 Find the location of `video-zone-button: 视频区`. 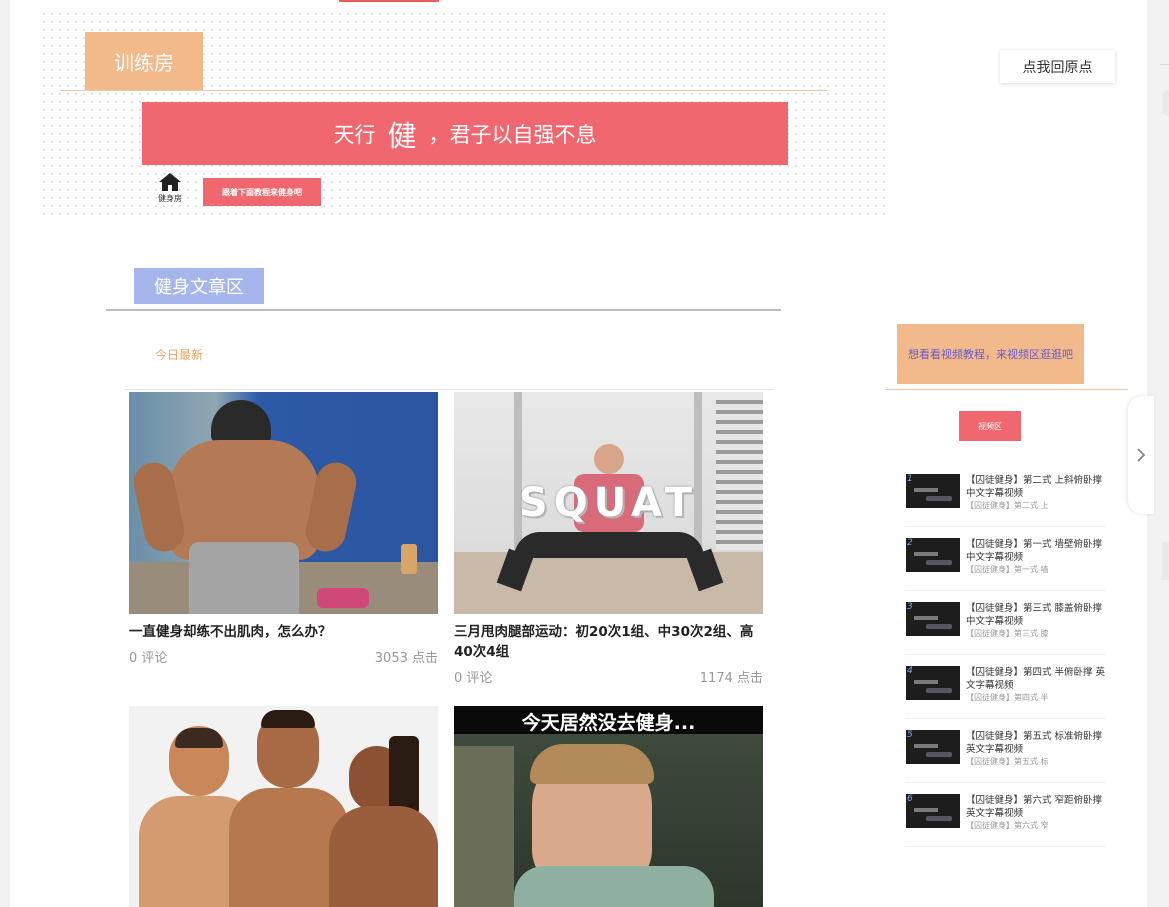

video-zone-button: 视频区 is located at coordinates (990, 426).